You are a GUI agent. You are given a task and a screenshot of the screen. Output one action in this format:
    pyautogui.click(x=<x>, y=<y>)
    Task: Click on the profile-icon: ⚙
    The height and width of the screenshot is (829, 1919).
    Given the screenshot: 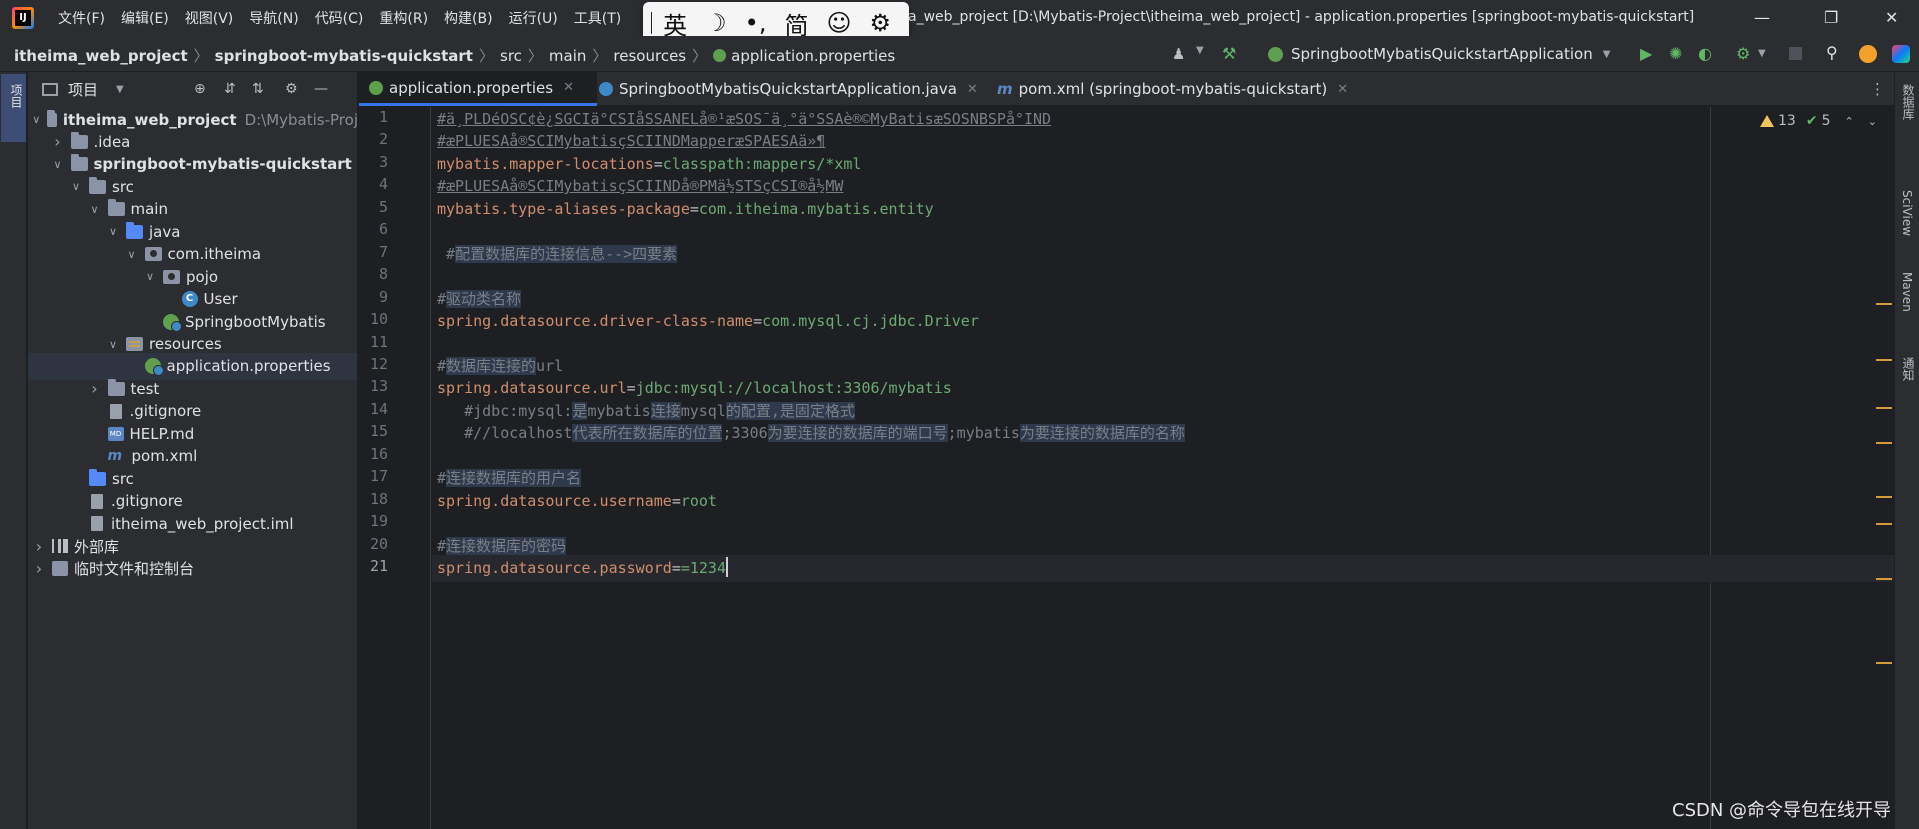 What is the action you would take?
    pyautogui.click(x=1744, y=53)
    